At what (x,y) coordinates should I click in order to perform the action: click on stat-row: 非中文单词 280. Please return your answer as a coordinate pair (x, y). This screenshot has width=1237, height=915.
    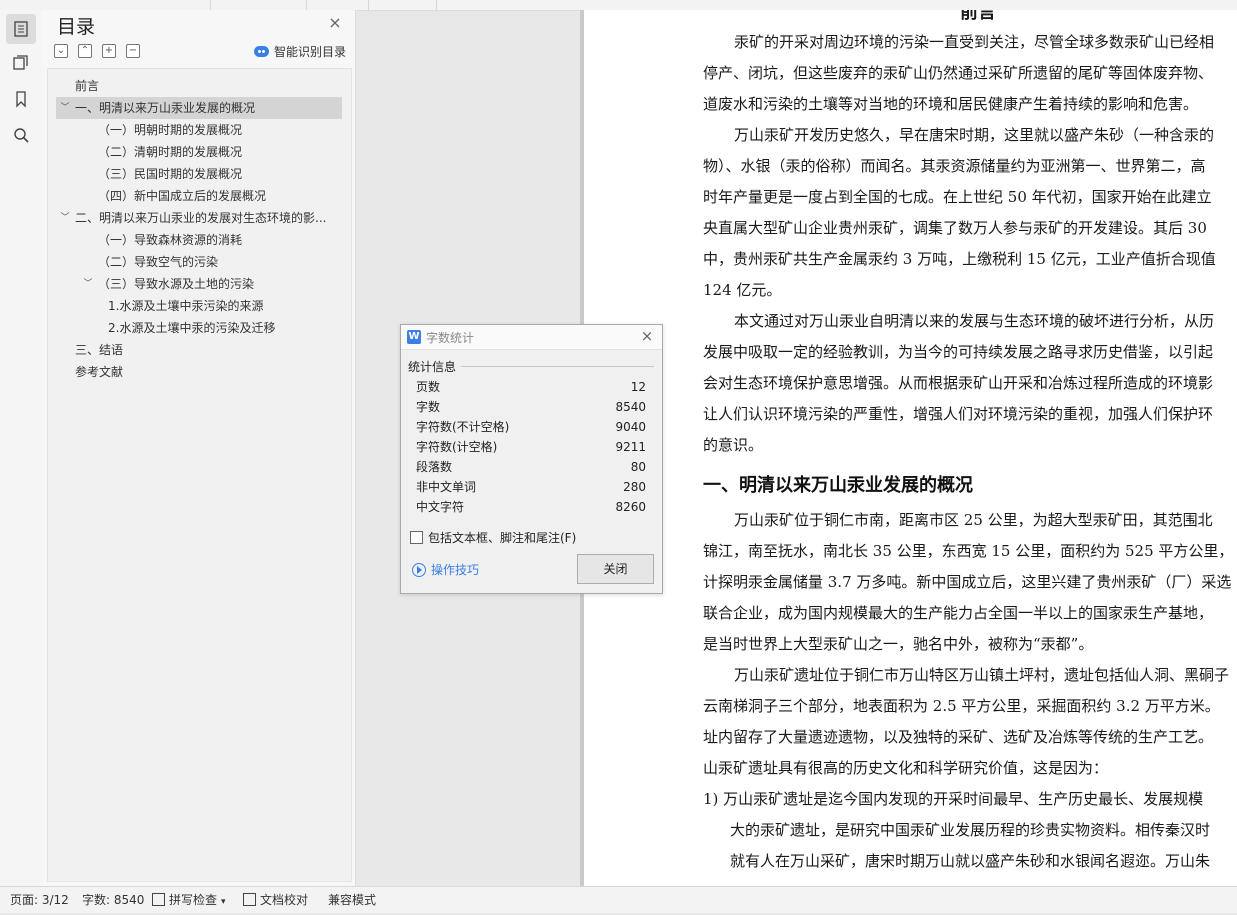
    Looking at the image, I should click on (531, 487).